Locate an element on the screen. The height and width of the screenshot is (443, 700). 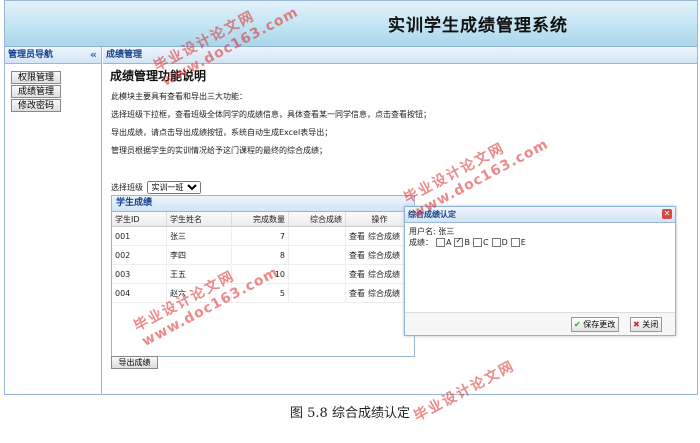
grade-option-label: B is located at coordinates (467, 242).